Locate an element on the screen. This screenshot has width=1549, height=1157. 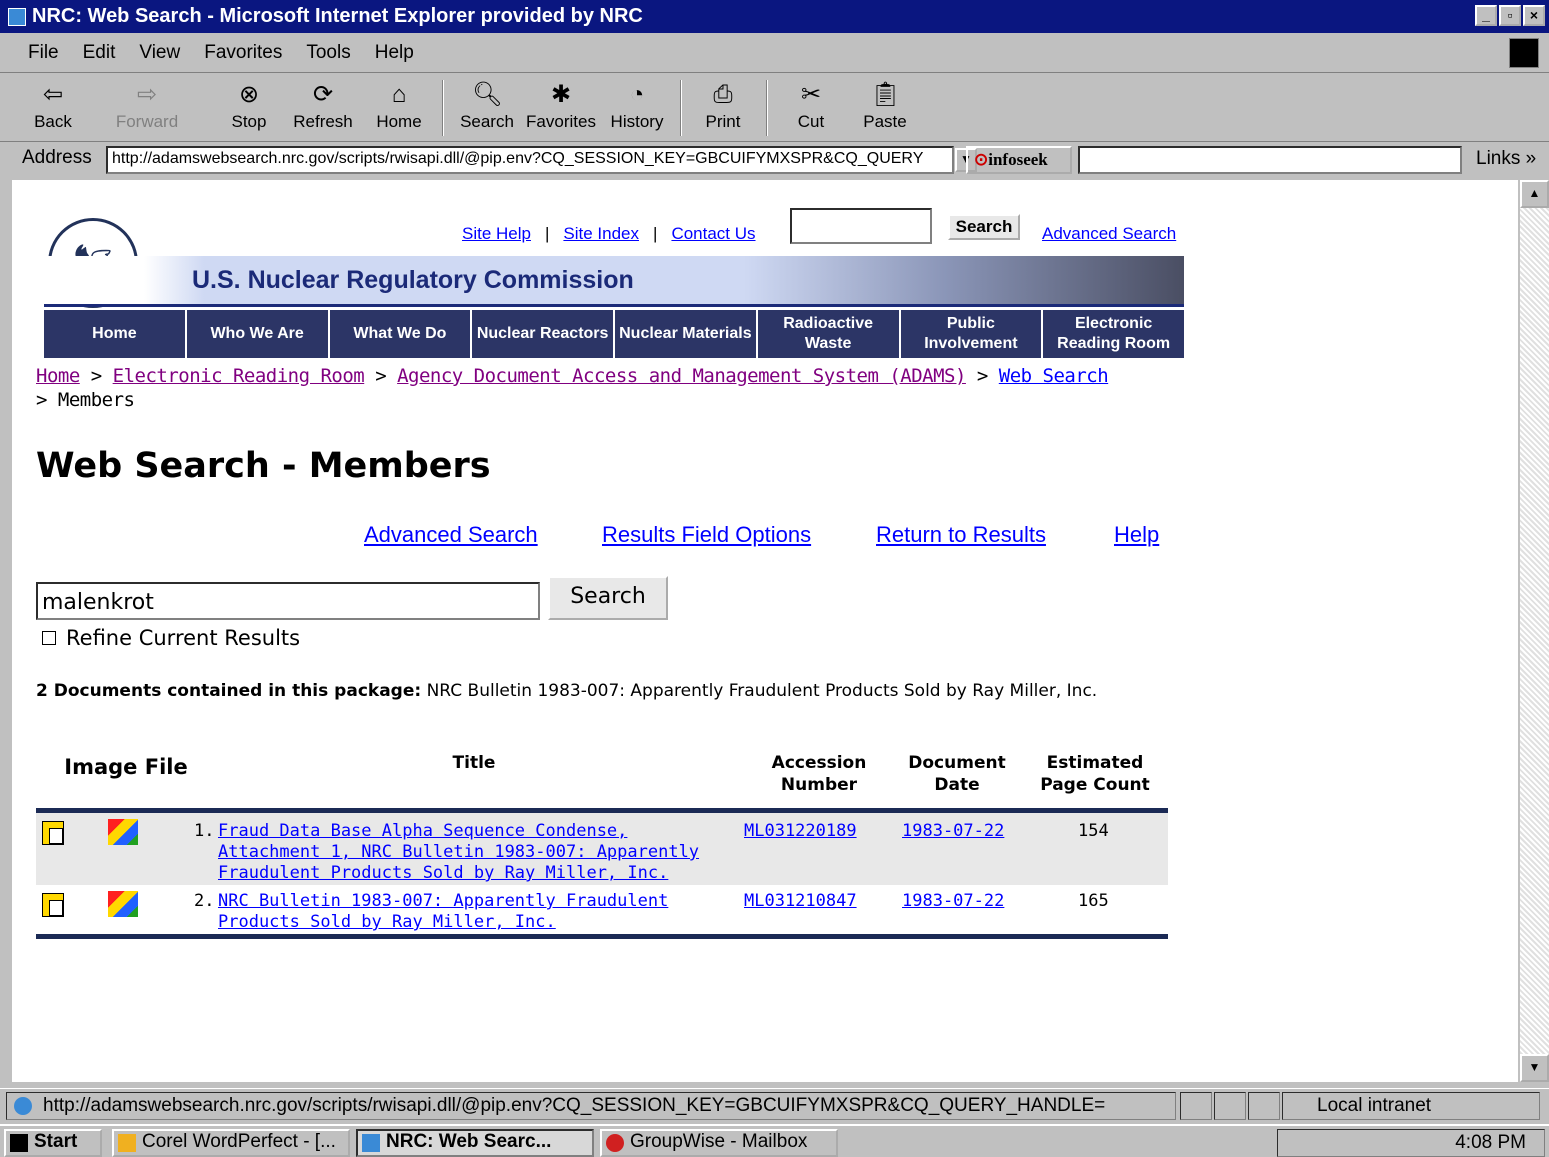
address-label: Address is located at coordinates (57, 157).